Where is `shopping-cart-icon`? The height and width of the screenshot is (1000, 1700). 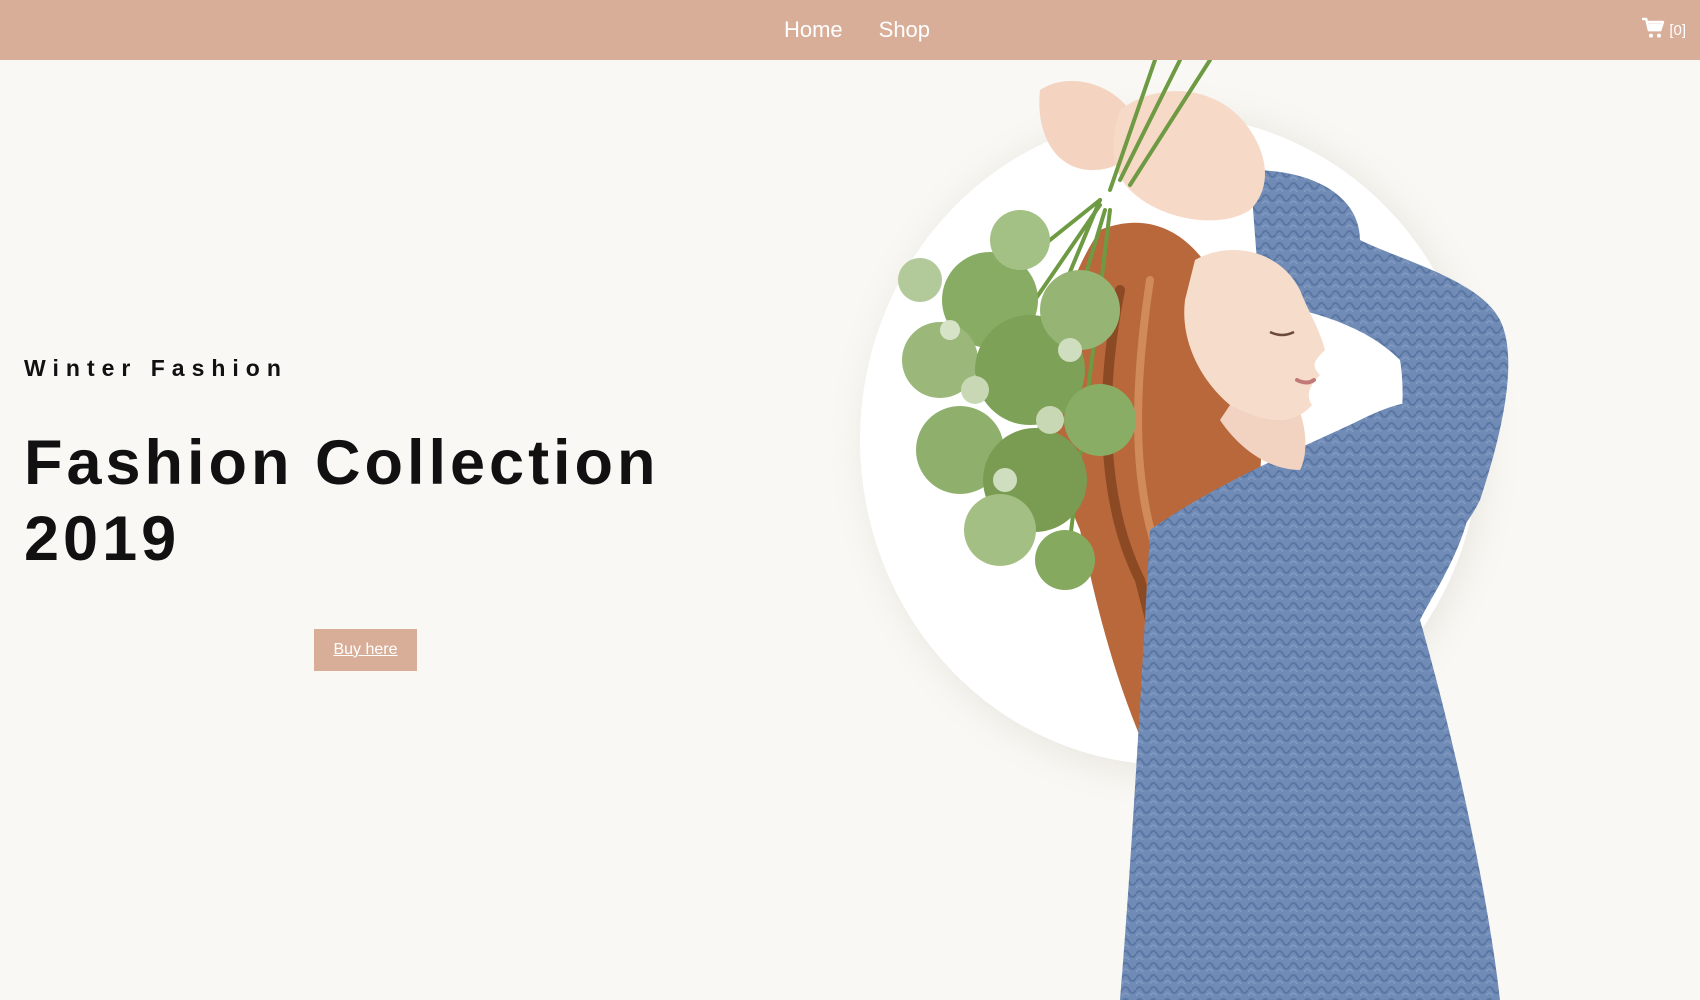
shopping-cart-icon is located at coordinates (1654, 30).